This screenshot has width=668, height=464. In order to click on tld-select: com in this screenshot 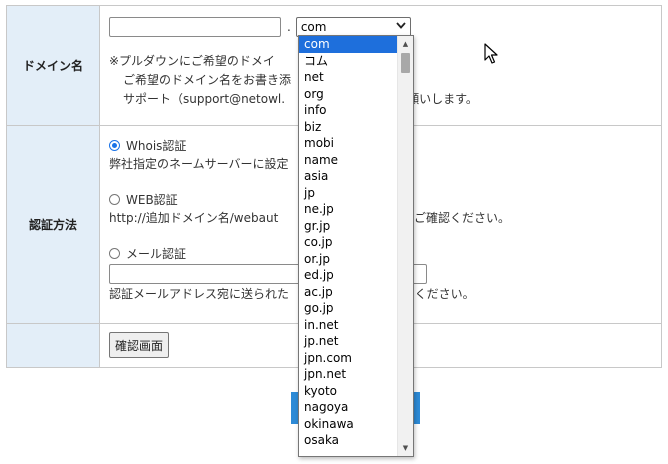, I will do `click(353, 27)`.